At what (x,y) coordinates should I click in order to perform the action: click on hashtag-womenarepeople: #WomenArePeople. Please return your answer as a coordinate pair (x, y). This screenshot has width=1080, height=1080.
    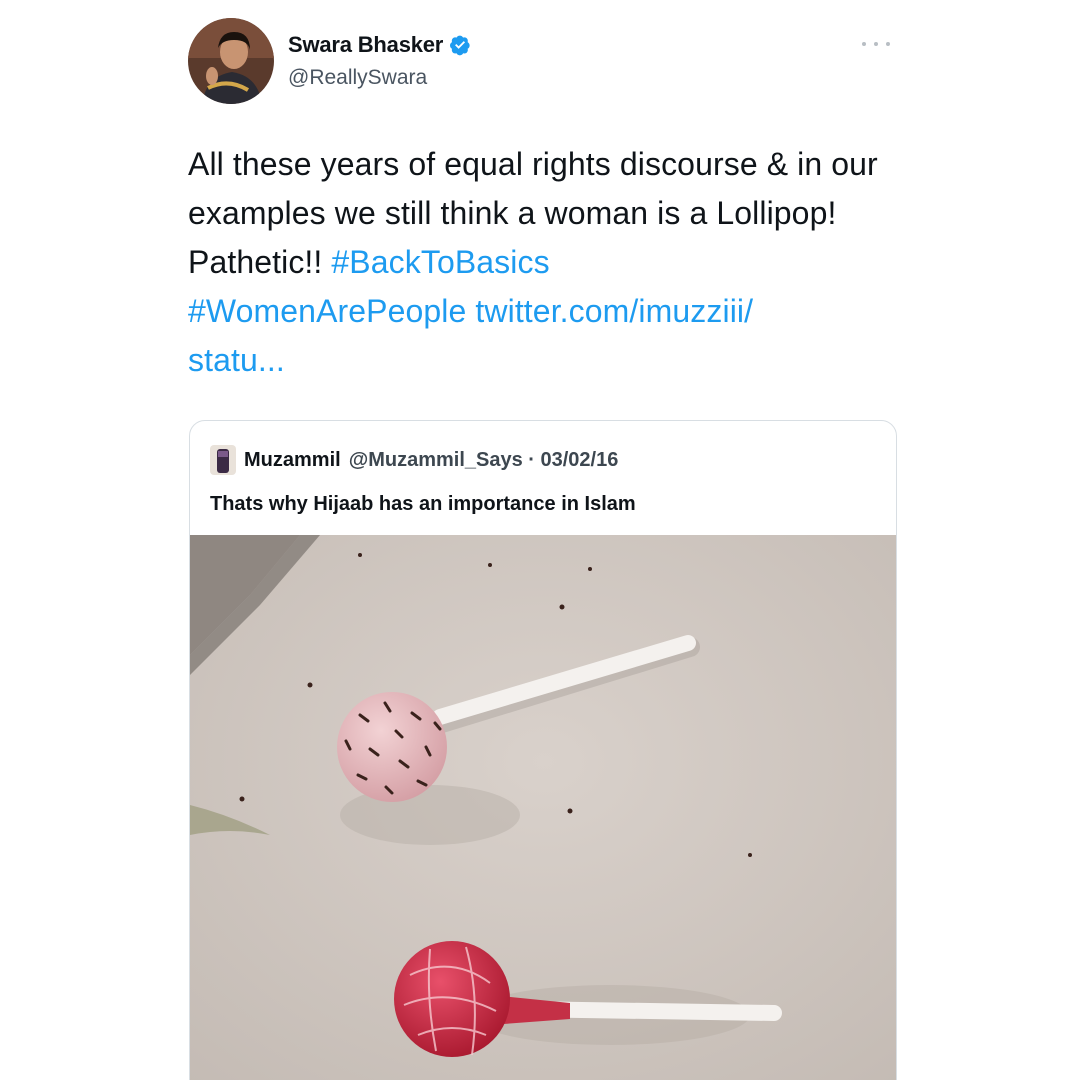
    Looking at the image, I should click on (327, 311).